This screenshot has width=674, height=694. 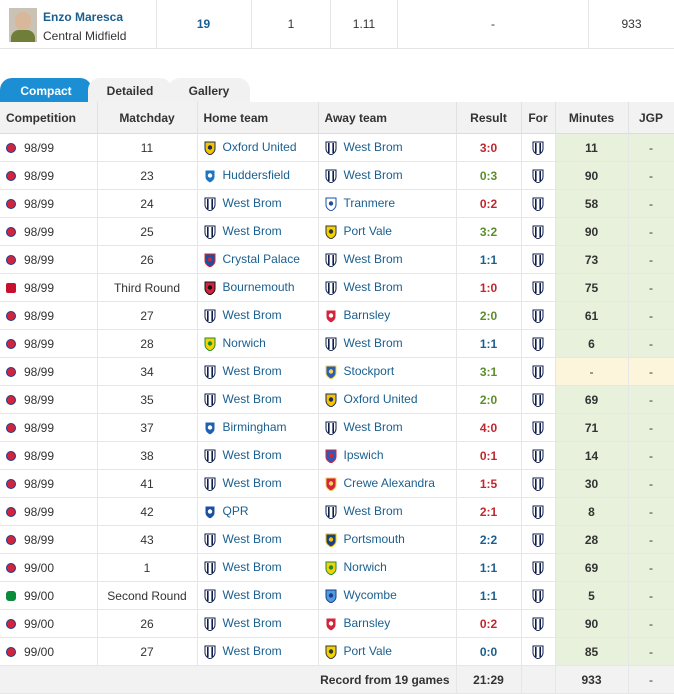 I want to click on home-team-cell: Norwich, so click(x=258, y=343).